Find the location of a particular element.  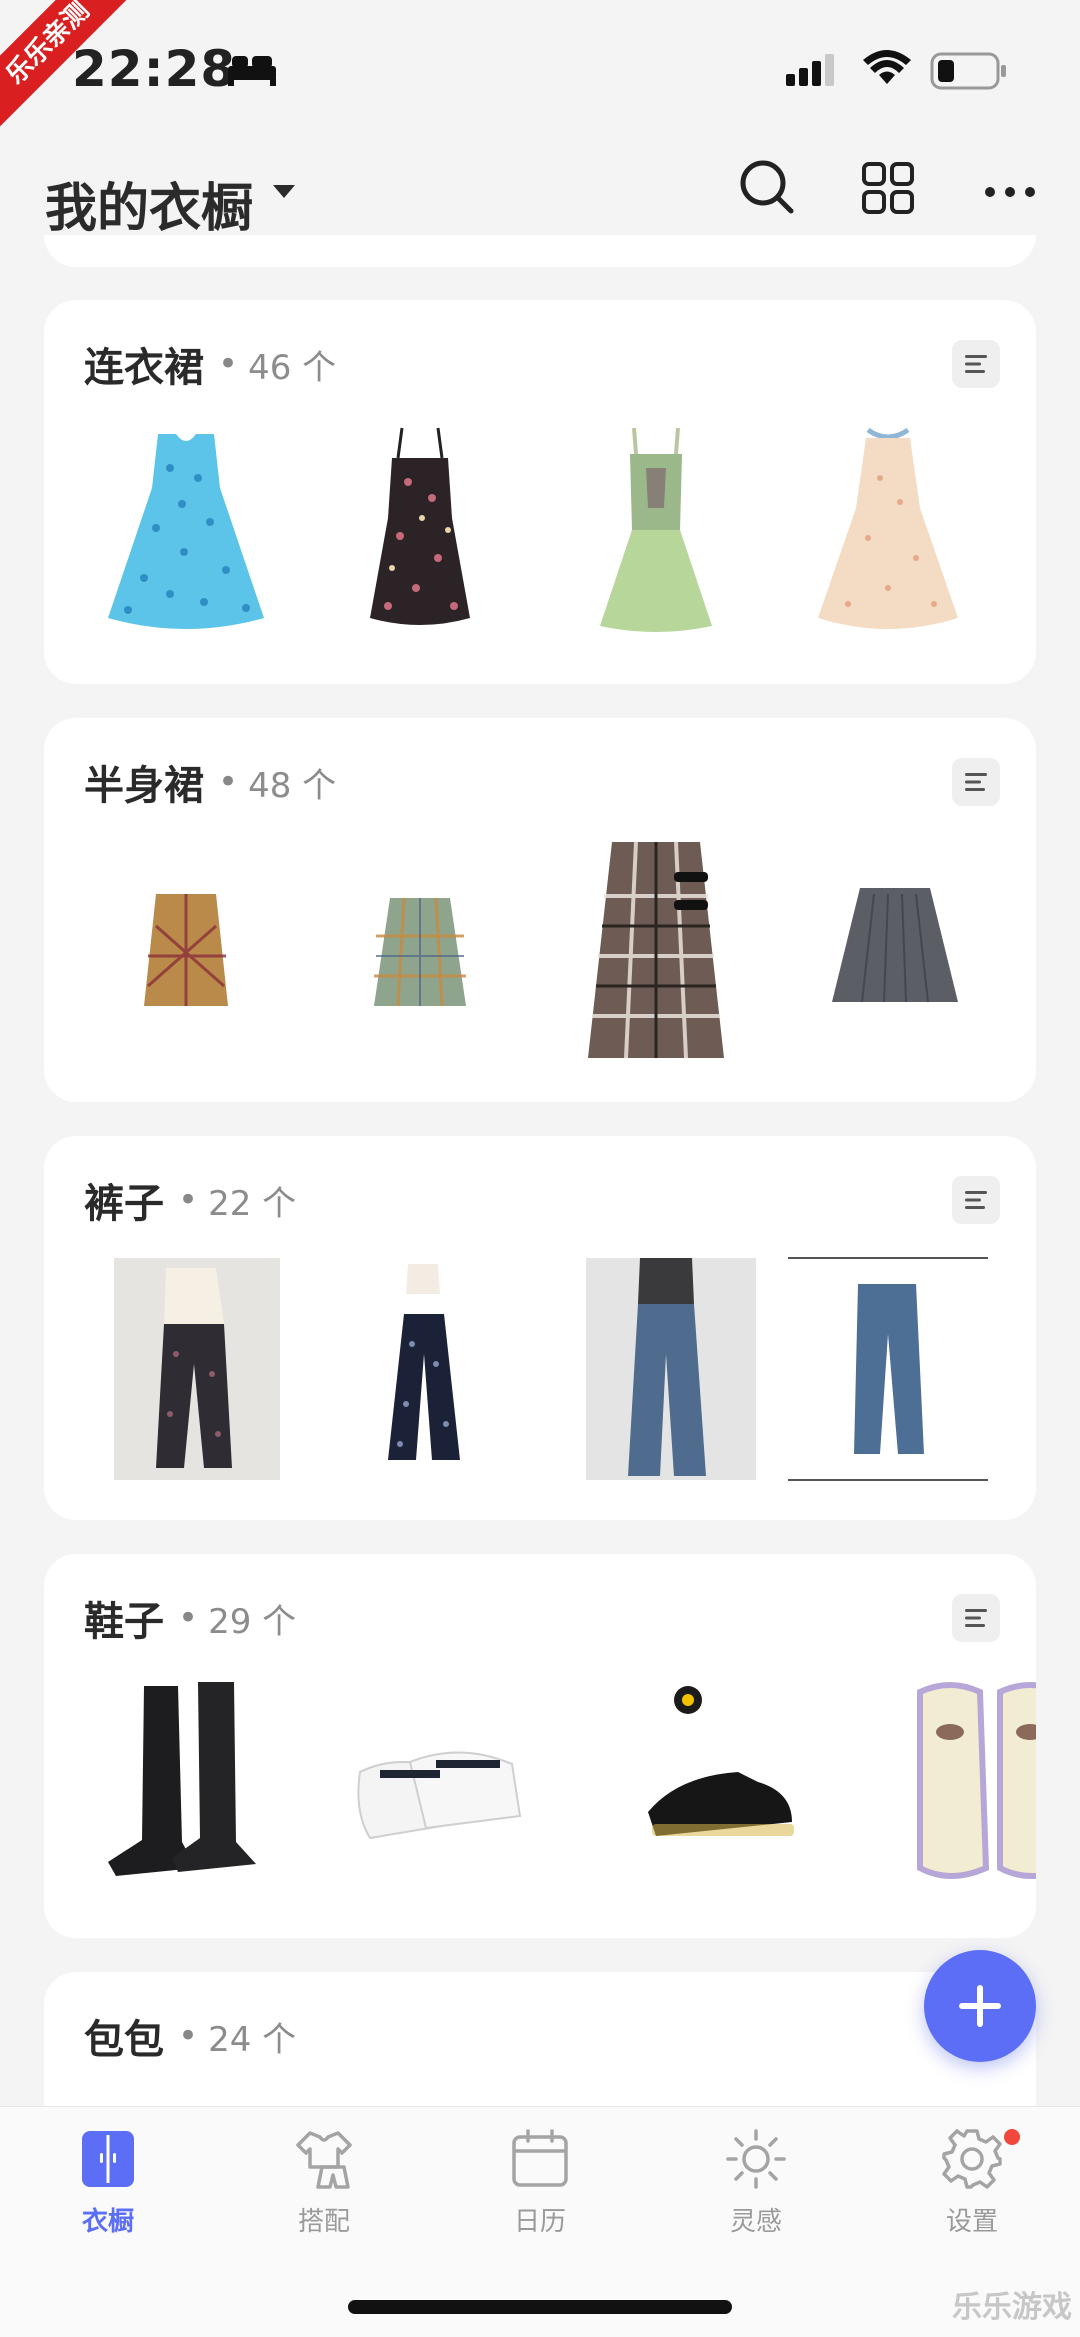

add-item-button is located at coordinates (980, 2006).